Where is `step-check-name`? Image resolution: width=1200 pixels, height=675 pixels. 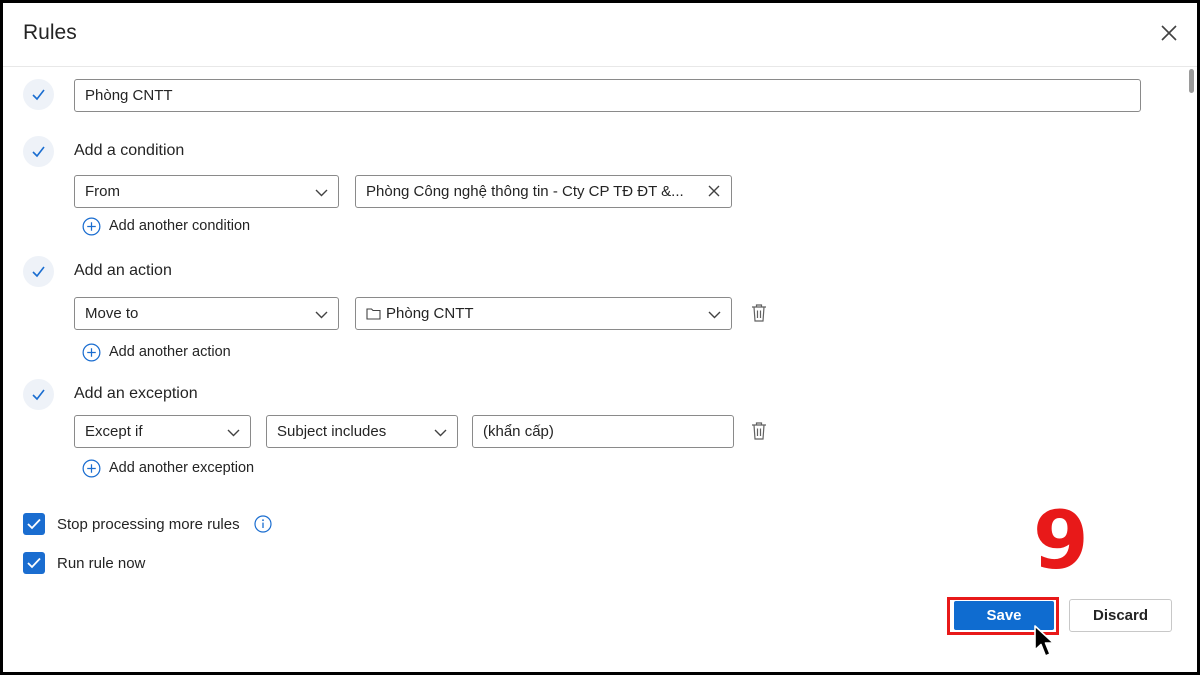
step-check-name is located at coordinates (38, 94).